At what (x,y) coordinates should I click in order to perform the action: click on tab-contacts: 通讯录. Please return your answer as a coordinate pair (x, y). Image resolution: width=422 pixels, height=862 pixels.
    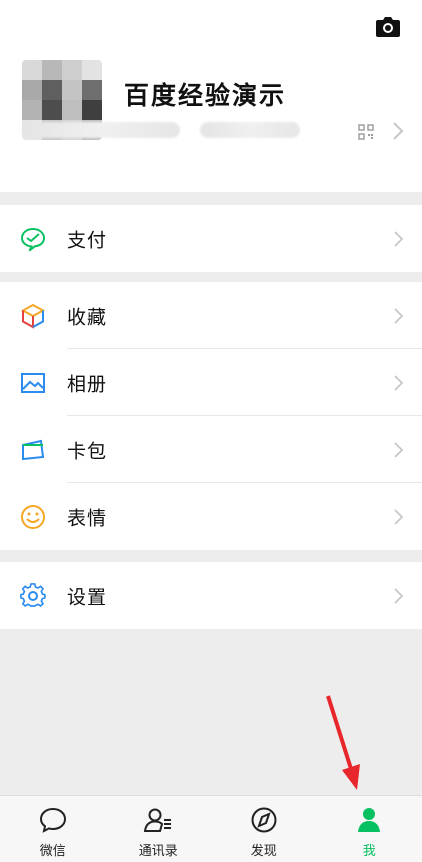
    Looking at the image, I should click on (159, 829).